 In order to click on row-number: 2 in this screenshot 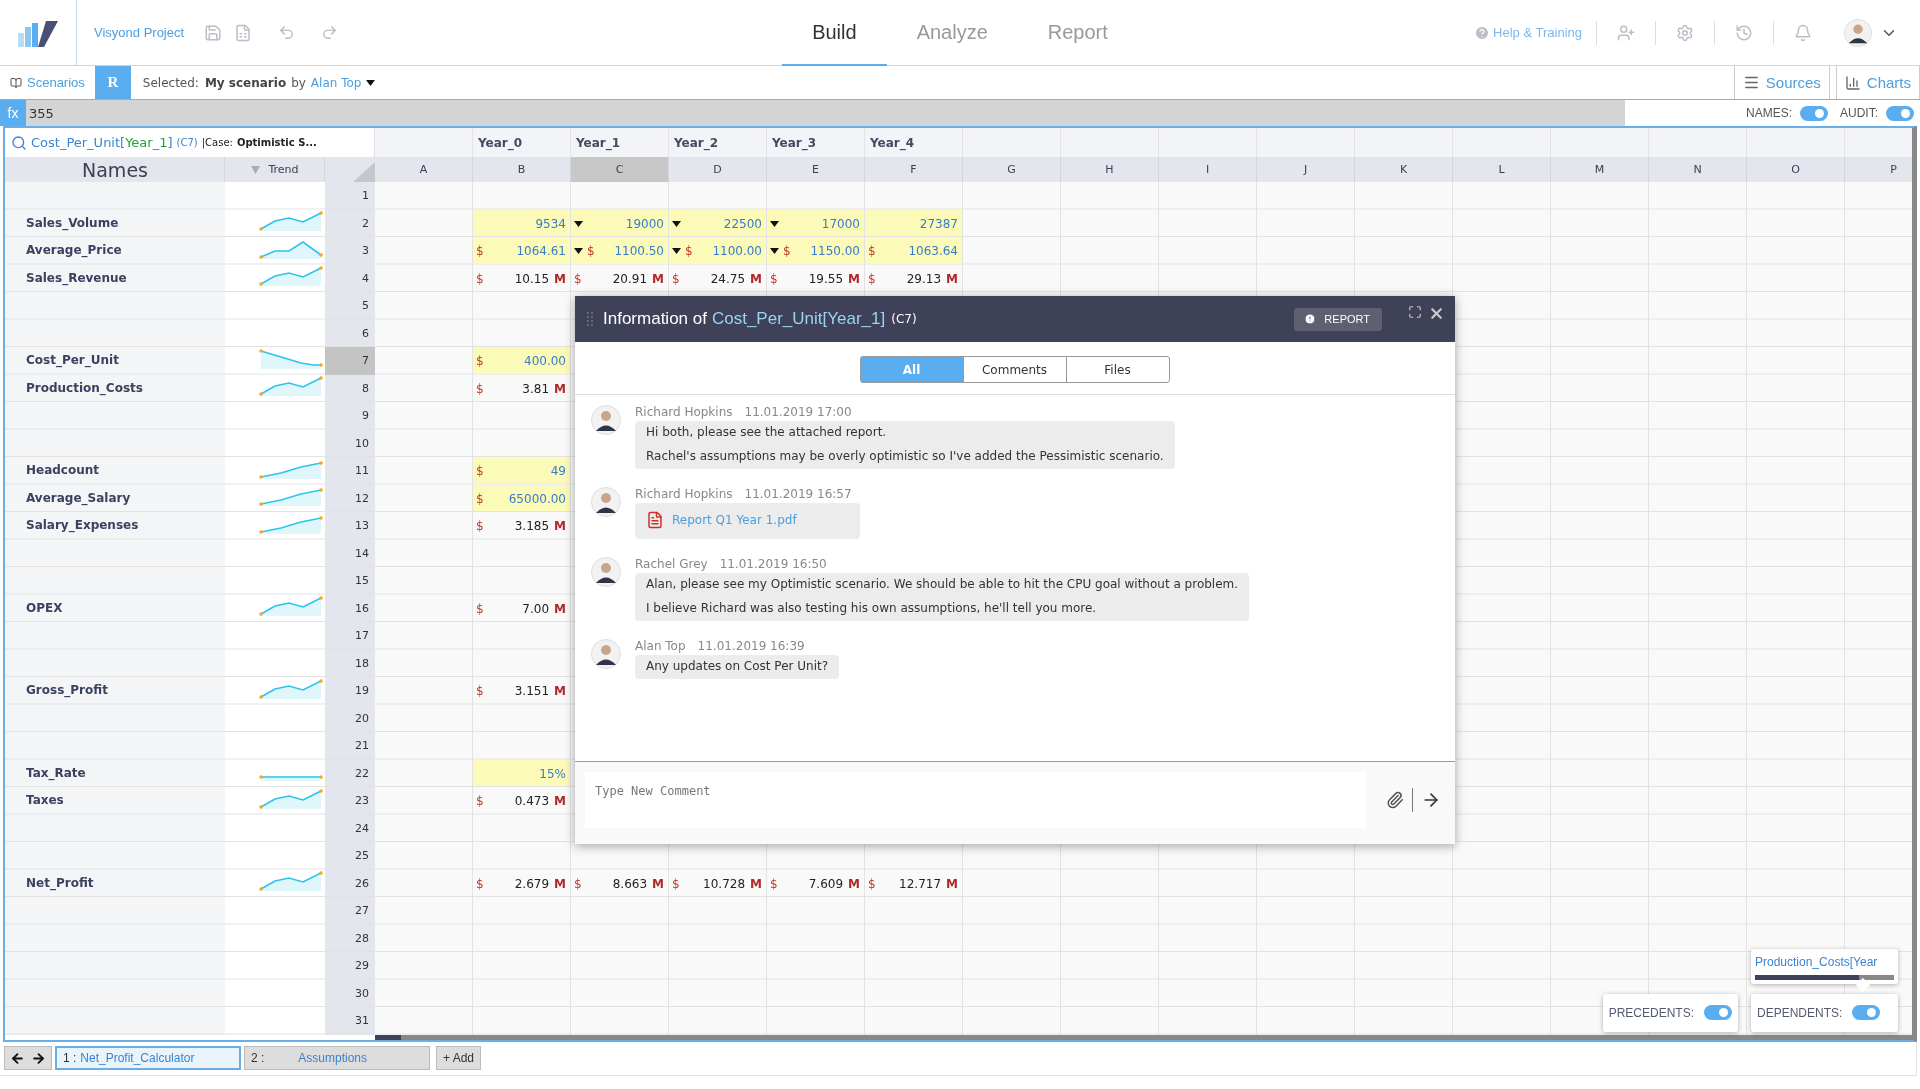, I will do `click(350, 223)`.